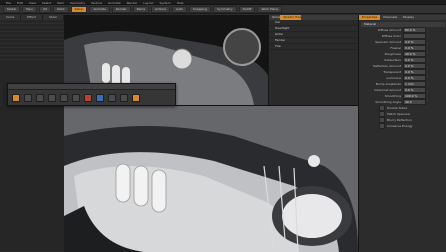 The width and height of the screenshot is (446, 252). I want to click on item-list-tab-shader-tree: Shader Tree, so click(291, 17).